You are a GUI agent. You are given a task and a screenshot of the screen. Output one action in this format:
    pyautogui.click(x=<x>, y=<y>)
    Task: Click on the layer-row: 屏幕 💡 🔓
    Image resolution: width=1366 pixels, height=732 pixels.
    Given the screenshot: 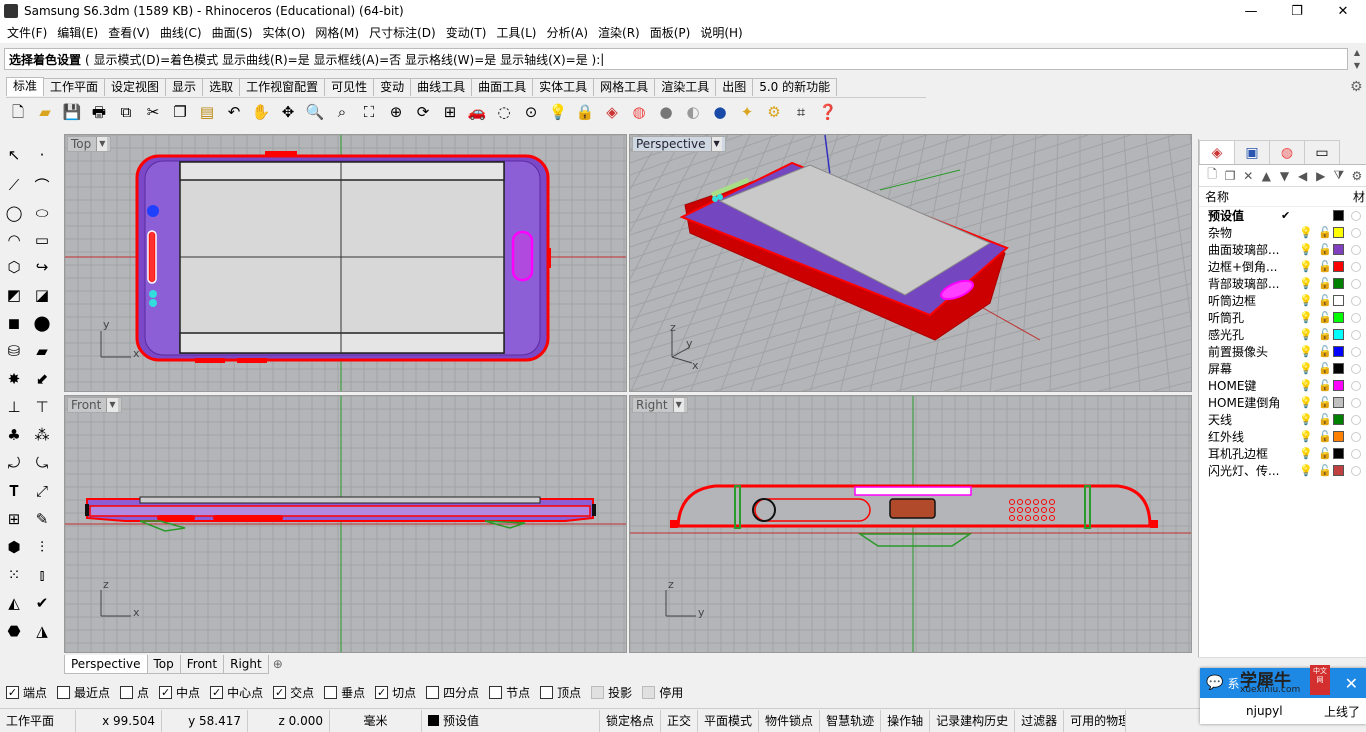 What is the action you would take?
    pyautogui.click(x=1282, y=368)
    